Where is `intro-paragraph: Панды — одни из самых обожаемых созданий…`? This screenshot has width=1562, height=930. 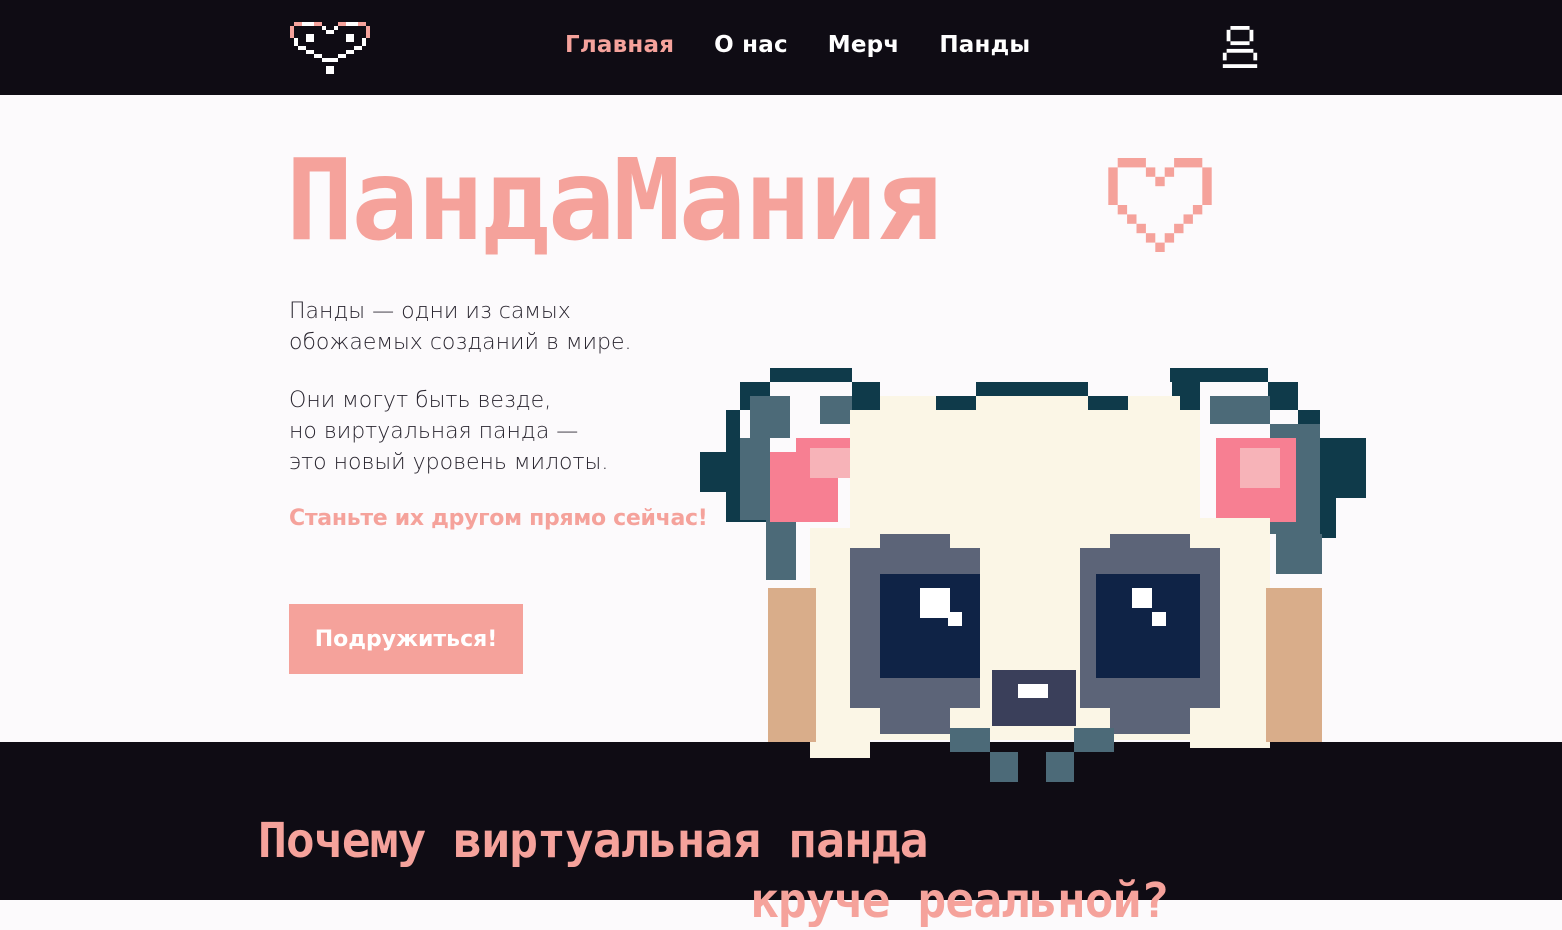
intro-paragraph: Панды — одни из самых обожаемых созданий… is located at coordinates (499, 327).